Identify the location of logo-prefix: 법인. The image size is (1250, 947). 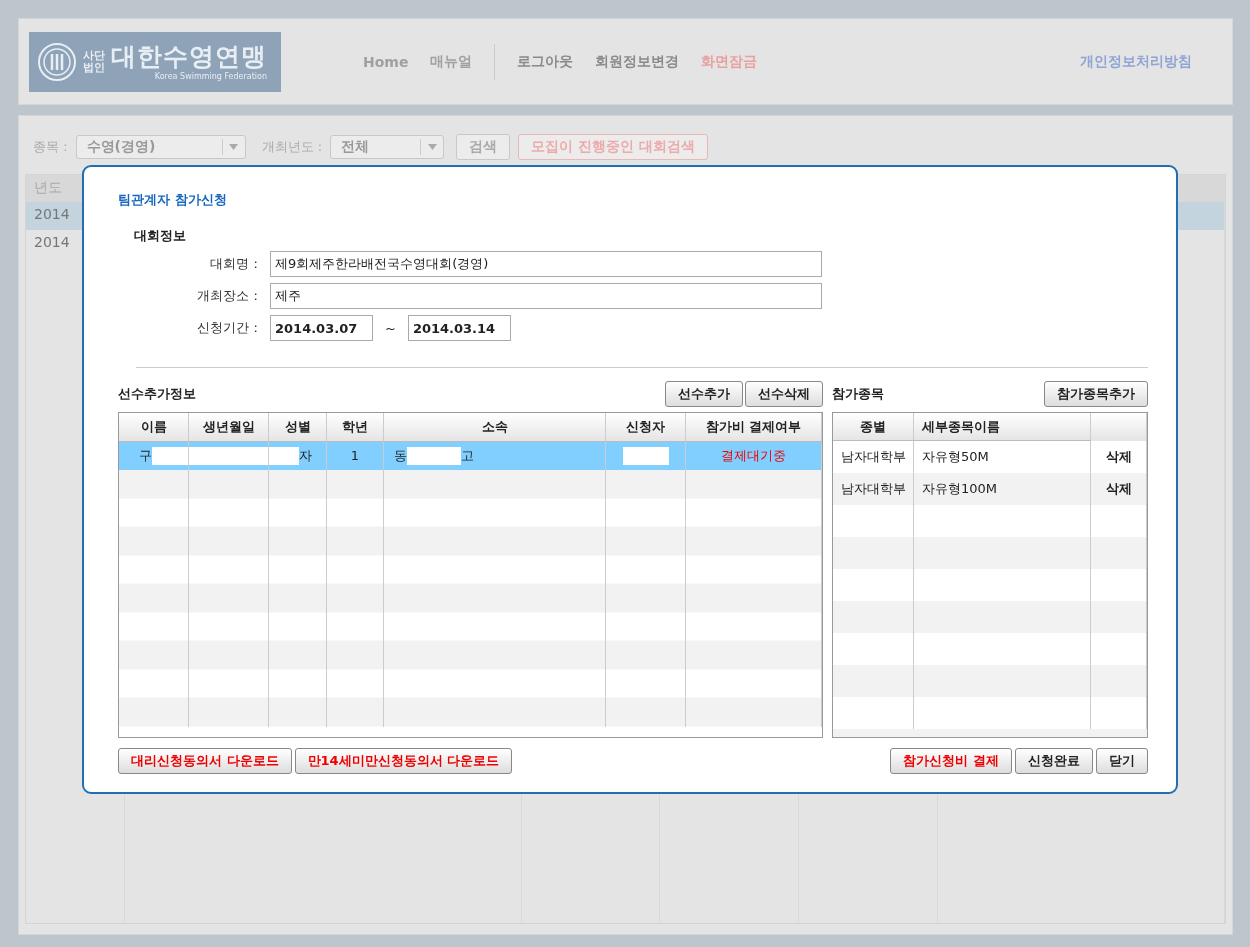
(94, 67).